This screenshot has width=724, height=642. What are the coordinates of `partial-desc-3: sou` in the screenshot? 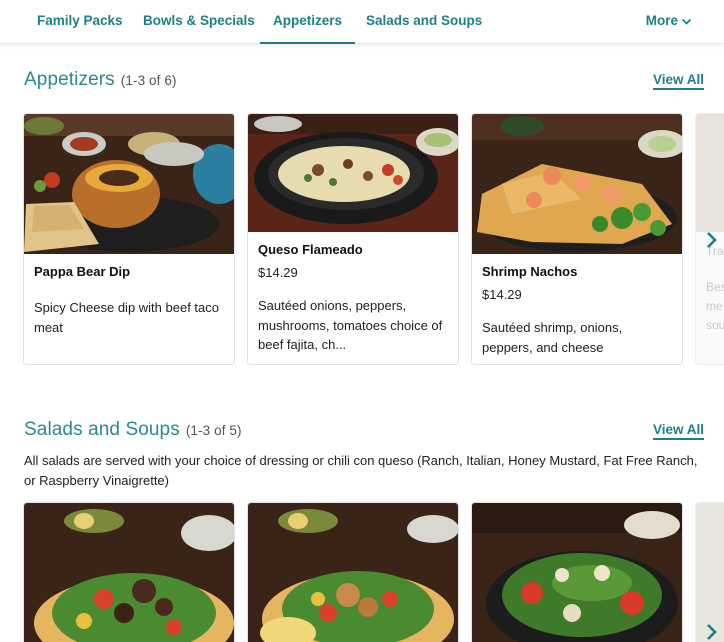 It's located at (715, 325).